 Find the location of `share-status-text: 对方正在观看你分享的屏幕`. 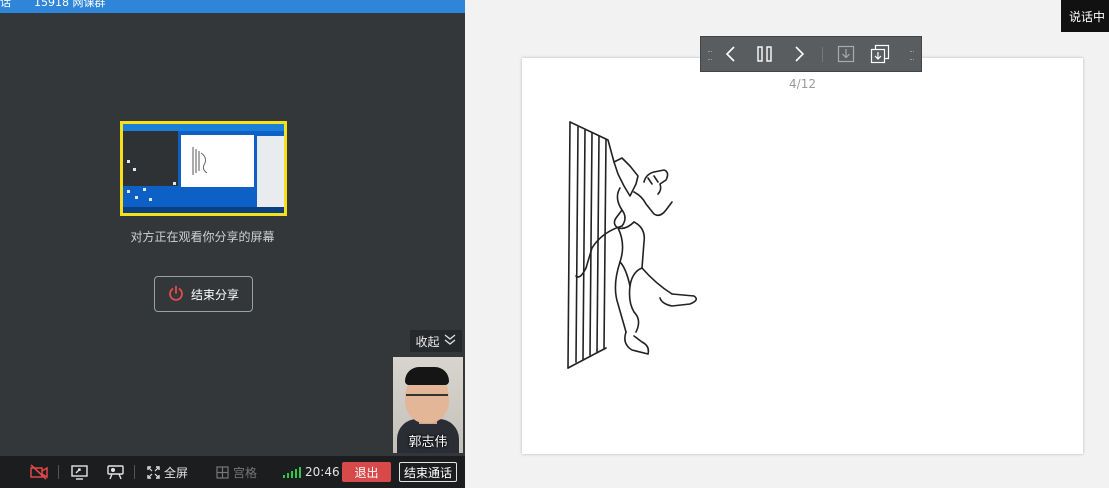

share-status-text: 对方正在观看你分享的屏幕 is located at coordinates (202, 237).